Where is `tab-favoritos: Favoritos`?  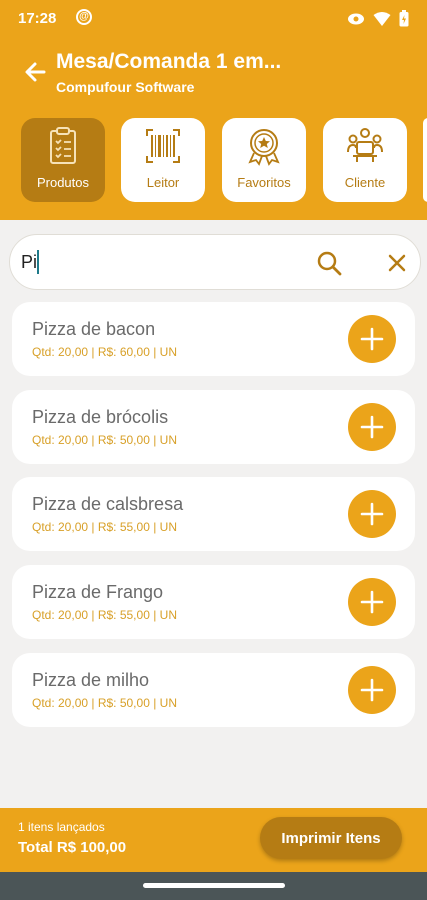 tab-favoritos: Favoritos is located at coordinates (264, 160).